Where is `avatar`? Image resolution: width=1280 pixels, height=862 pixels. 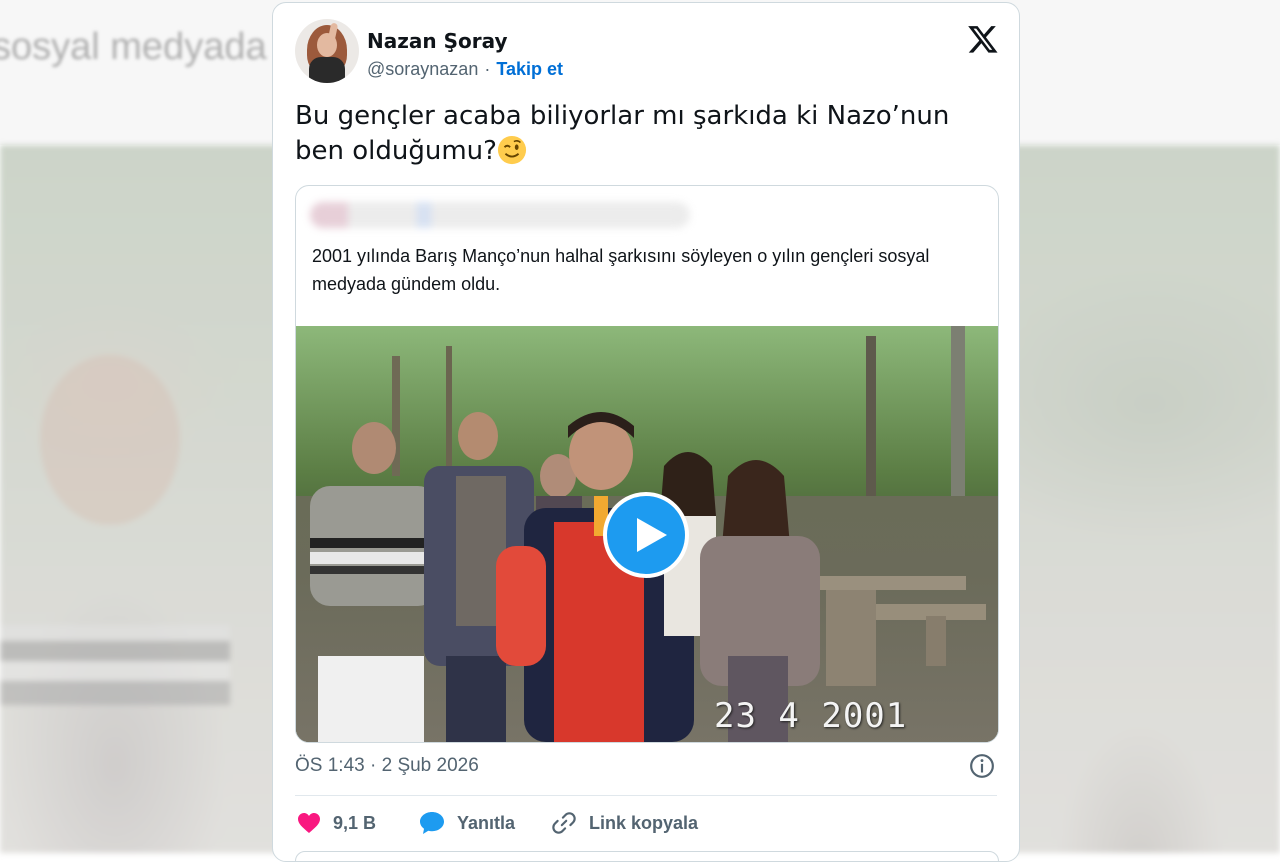 avatar is located at coordinates (327, 51).